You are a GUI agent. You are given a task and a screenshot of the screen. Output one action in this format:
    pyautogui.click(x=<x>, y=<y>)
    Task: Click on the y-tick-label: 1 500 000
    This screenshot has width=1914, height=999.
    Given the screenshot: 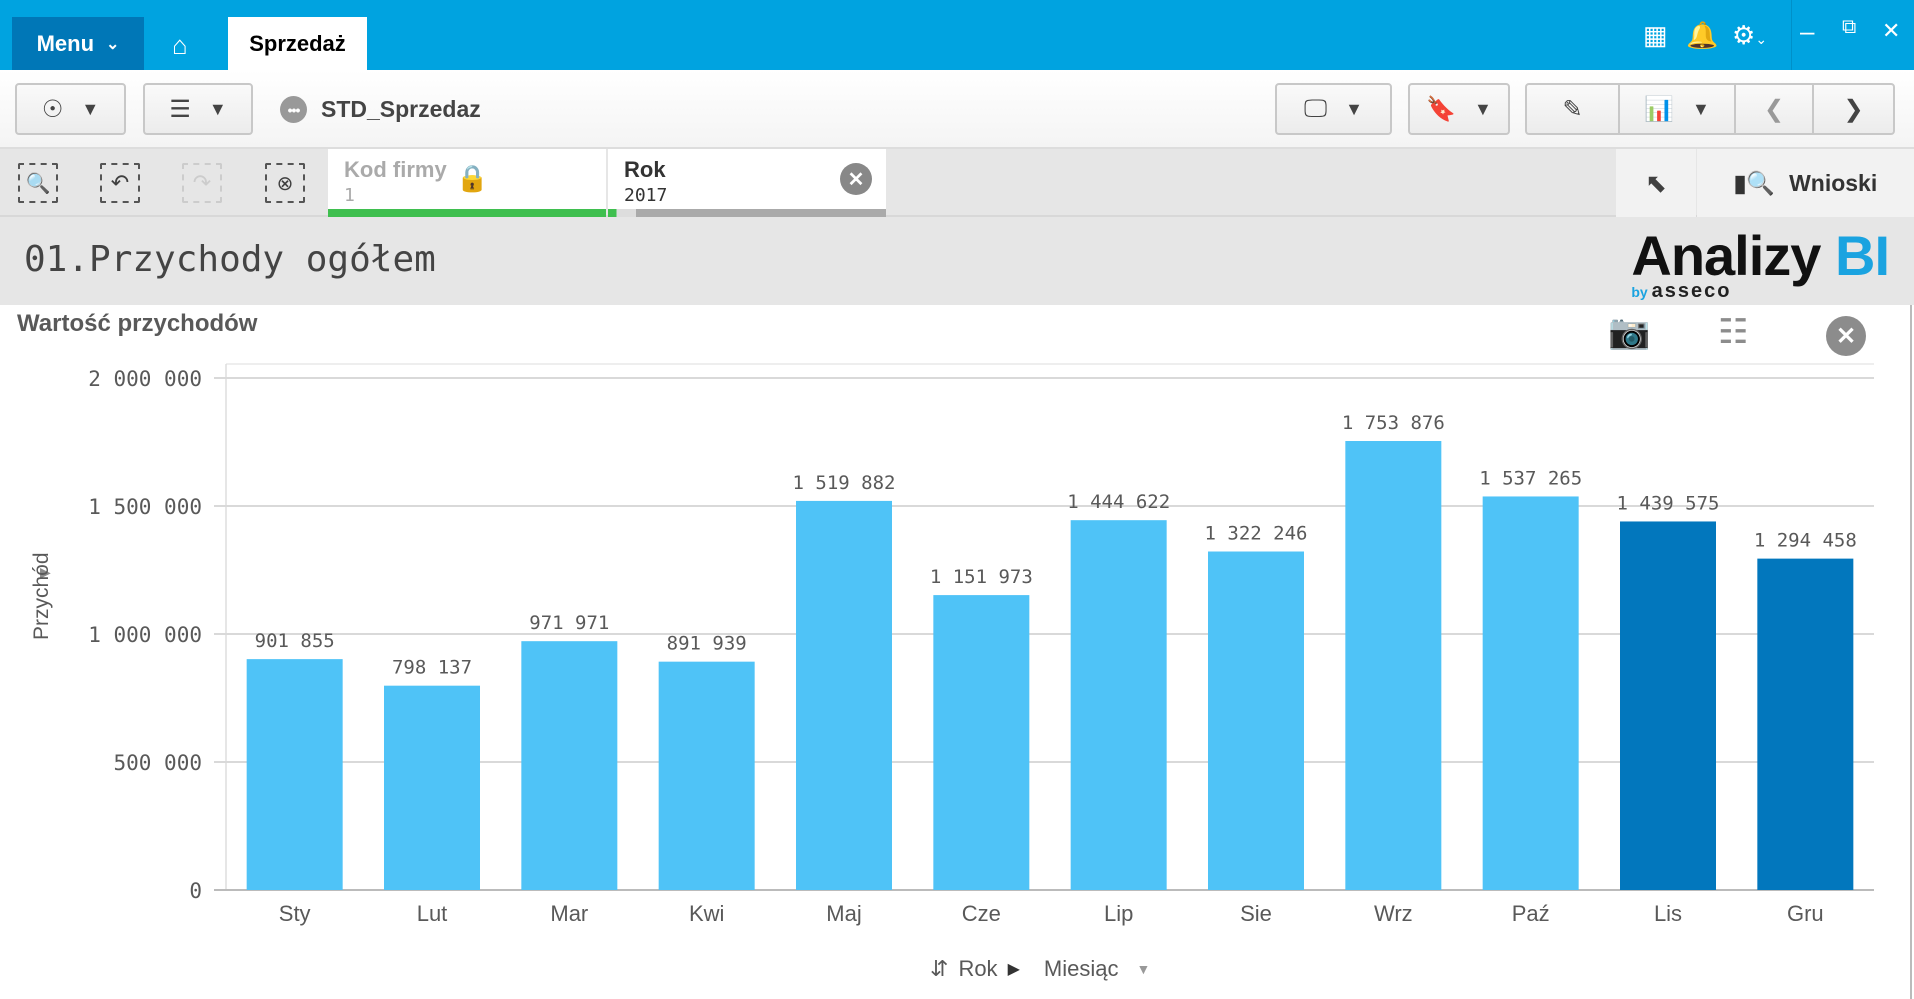 What is the action you would take?
    pyautogui.click(x=145, y=507)
    